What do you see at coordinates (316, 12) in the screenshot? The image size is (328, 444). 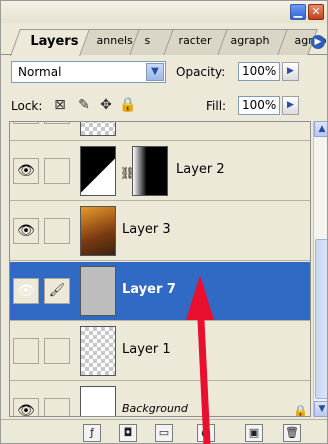 I see `close-icon: ✕` at bounding box center [316, 12].